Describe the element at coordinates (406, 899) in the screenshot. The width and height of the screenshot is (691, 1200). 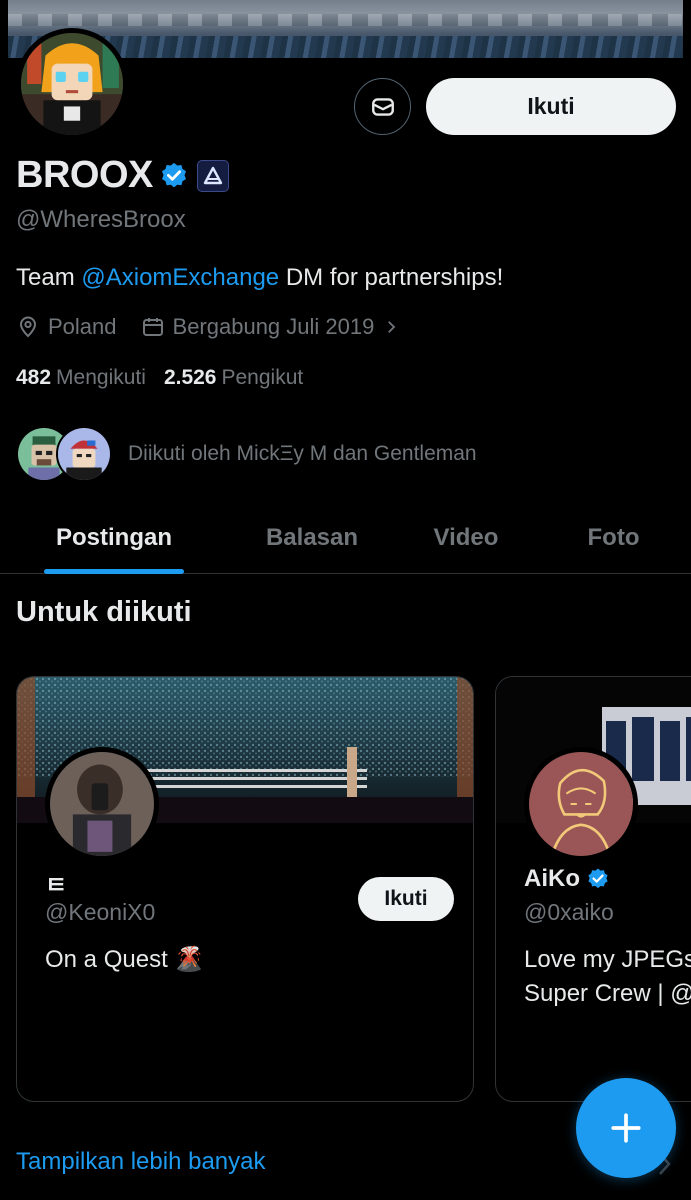
I see `card-follow-button: Ikuti` at that location.